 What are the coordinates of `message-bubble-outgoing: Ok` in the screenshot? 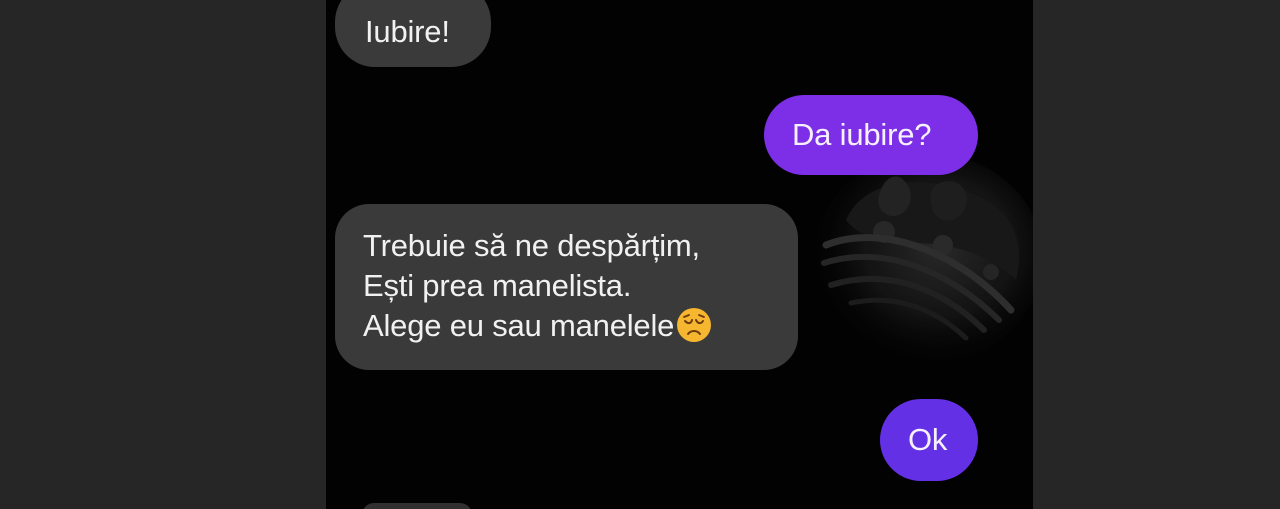 It's located at (929, 440).